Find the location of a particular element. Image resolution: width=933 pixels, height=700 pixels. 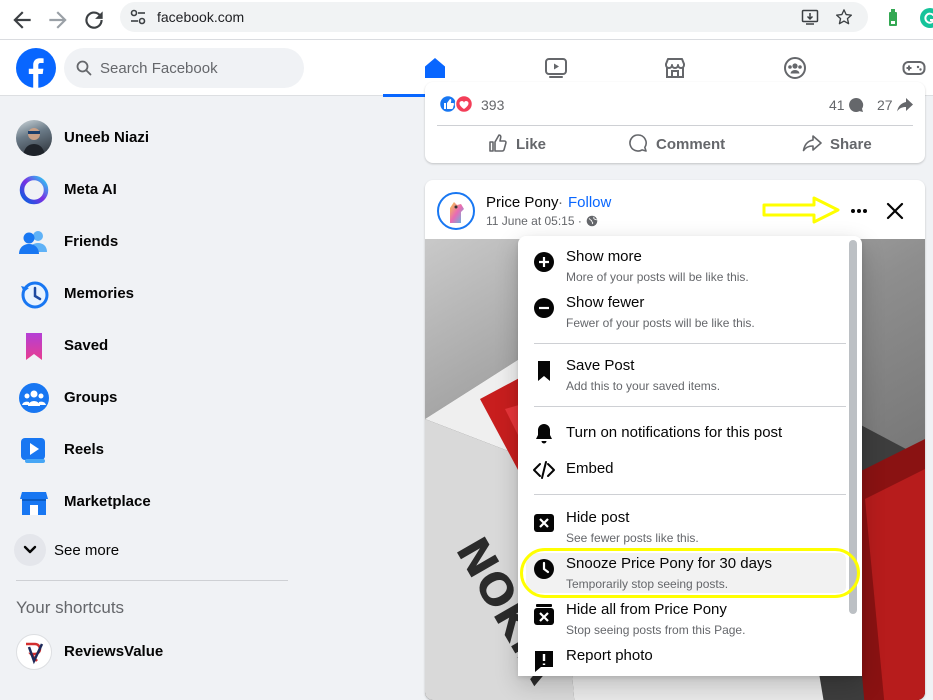

sidebar-divider is located at coordinates (152, 580).